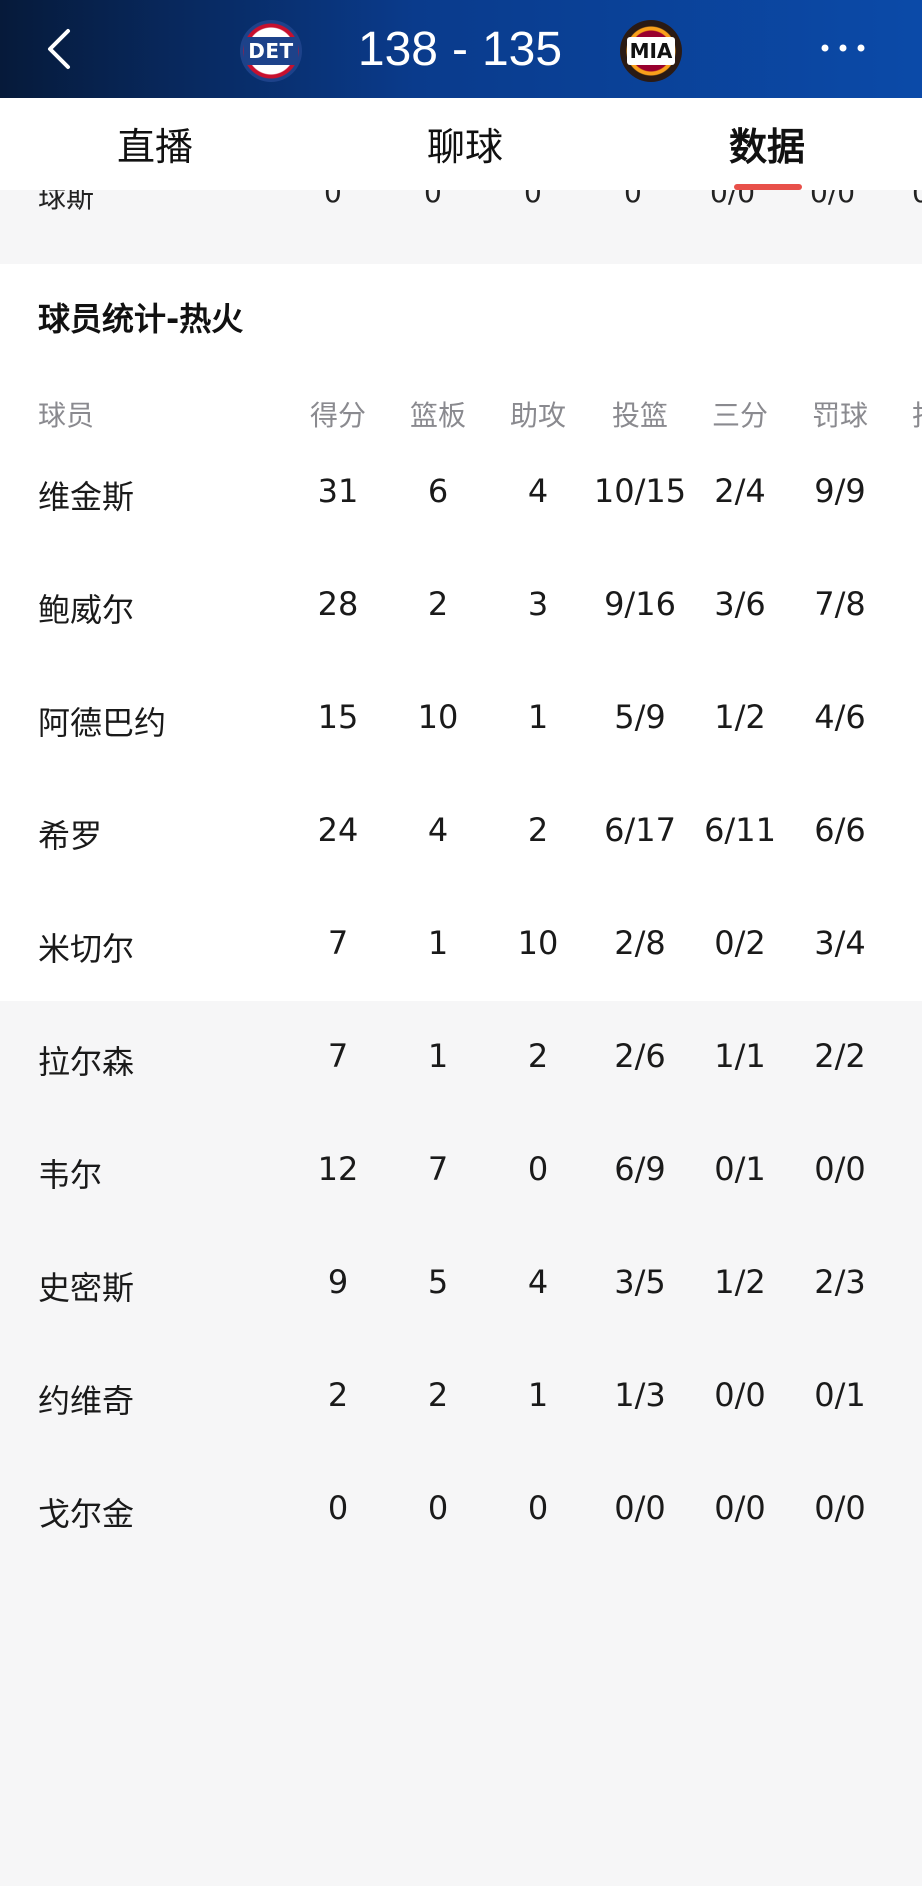 The image size is (922, 1886). Describe the element at coordinates (338, 830) in the screenshot. I see `stat-cell: 24` at that location.